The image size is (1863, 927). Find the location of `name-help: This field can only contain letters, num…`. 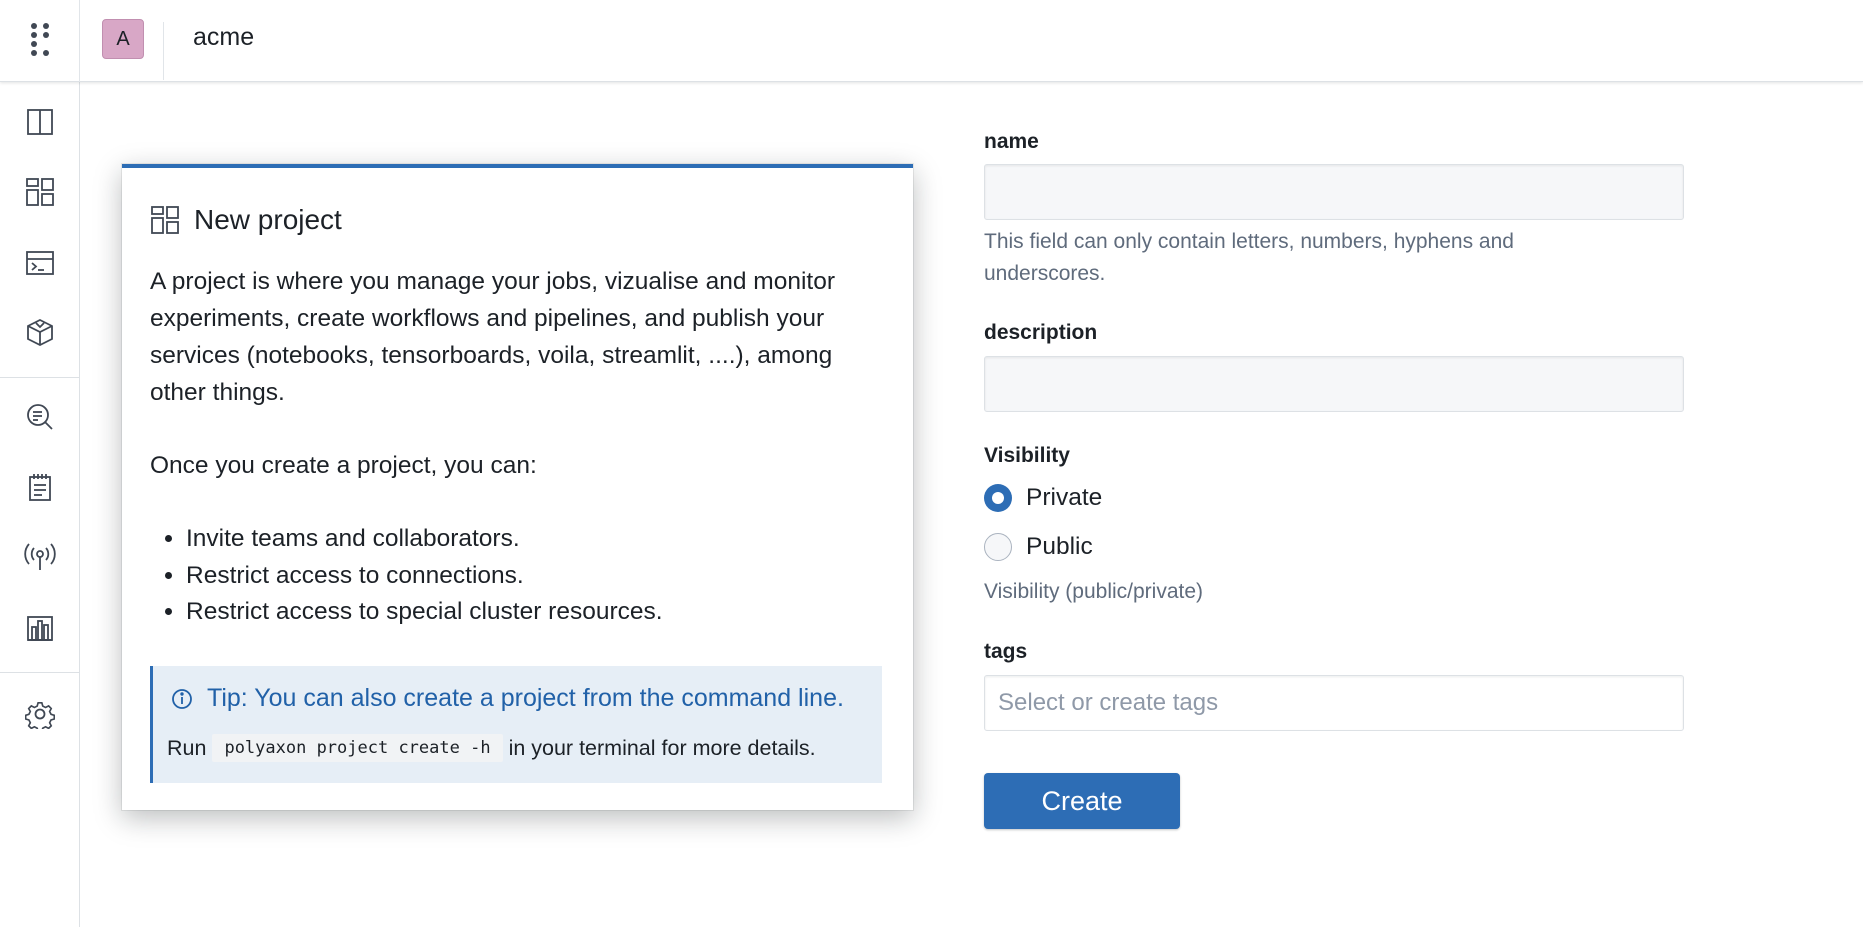

name-help: This field can only contain letters, num… is located at coordinates (1249, 258).